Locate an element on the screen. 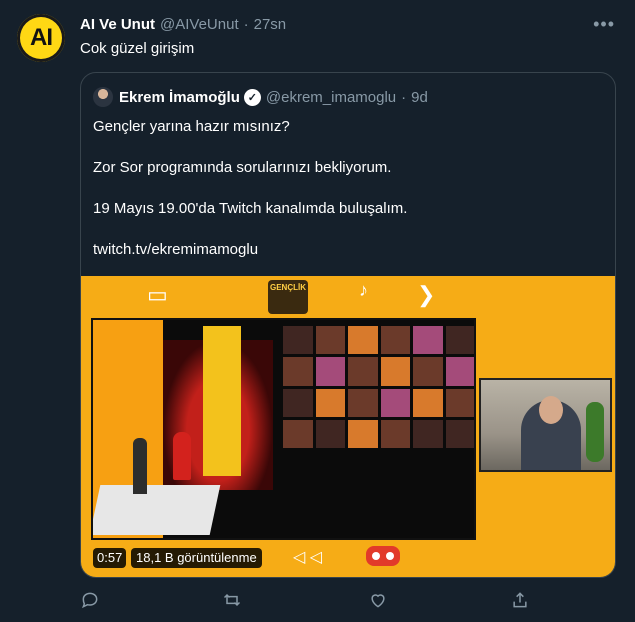 The width and height of the screenshot is (635, 622). quoted-author-name: Ekrem İmamoğlu is located at coordinates (179, 97).